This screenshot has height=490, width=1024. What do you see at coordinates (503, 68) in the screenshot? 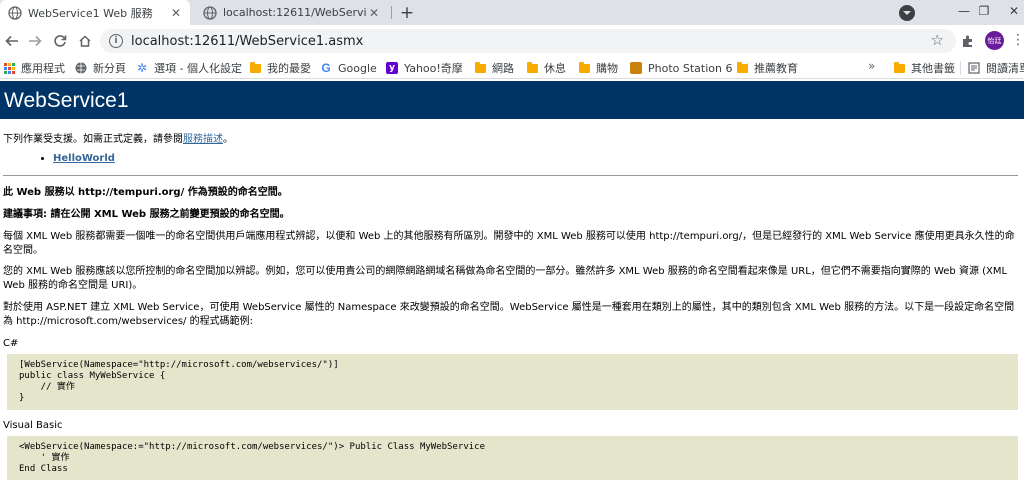
I see `bookmark-label: 網路` at bounding box center [503, 68].